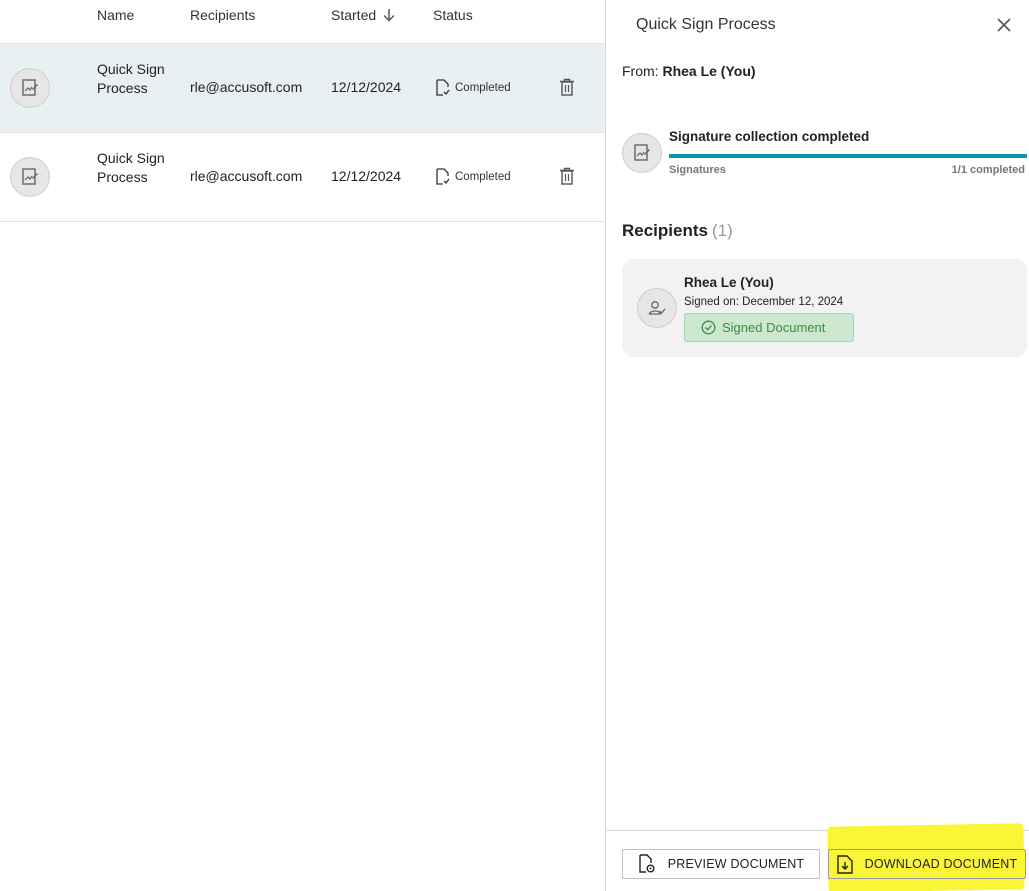 The width and height of the screenshot is (1029, 891). Describe the element at coordinates (389, 15) in the screenshot. I see `arrow-down-icon` at that location.